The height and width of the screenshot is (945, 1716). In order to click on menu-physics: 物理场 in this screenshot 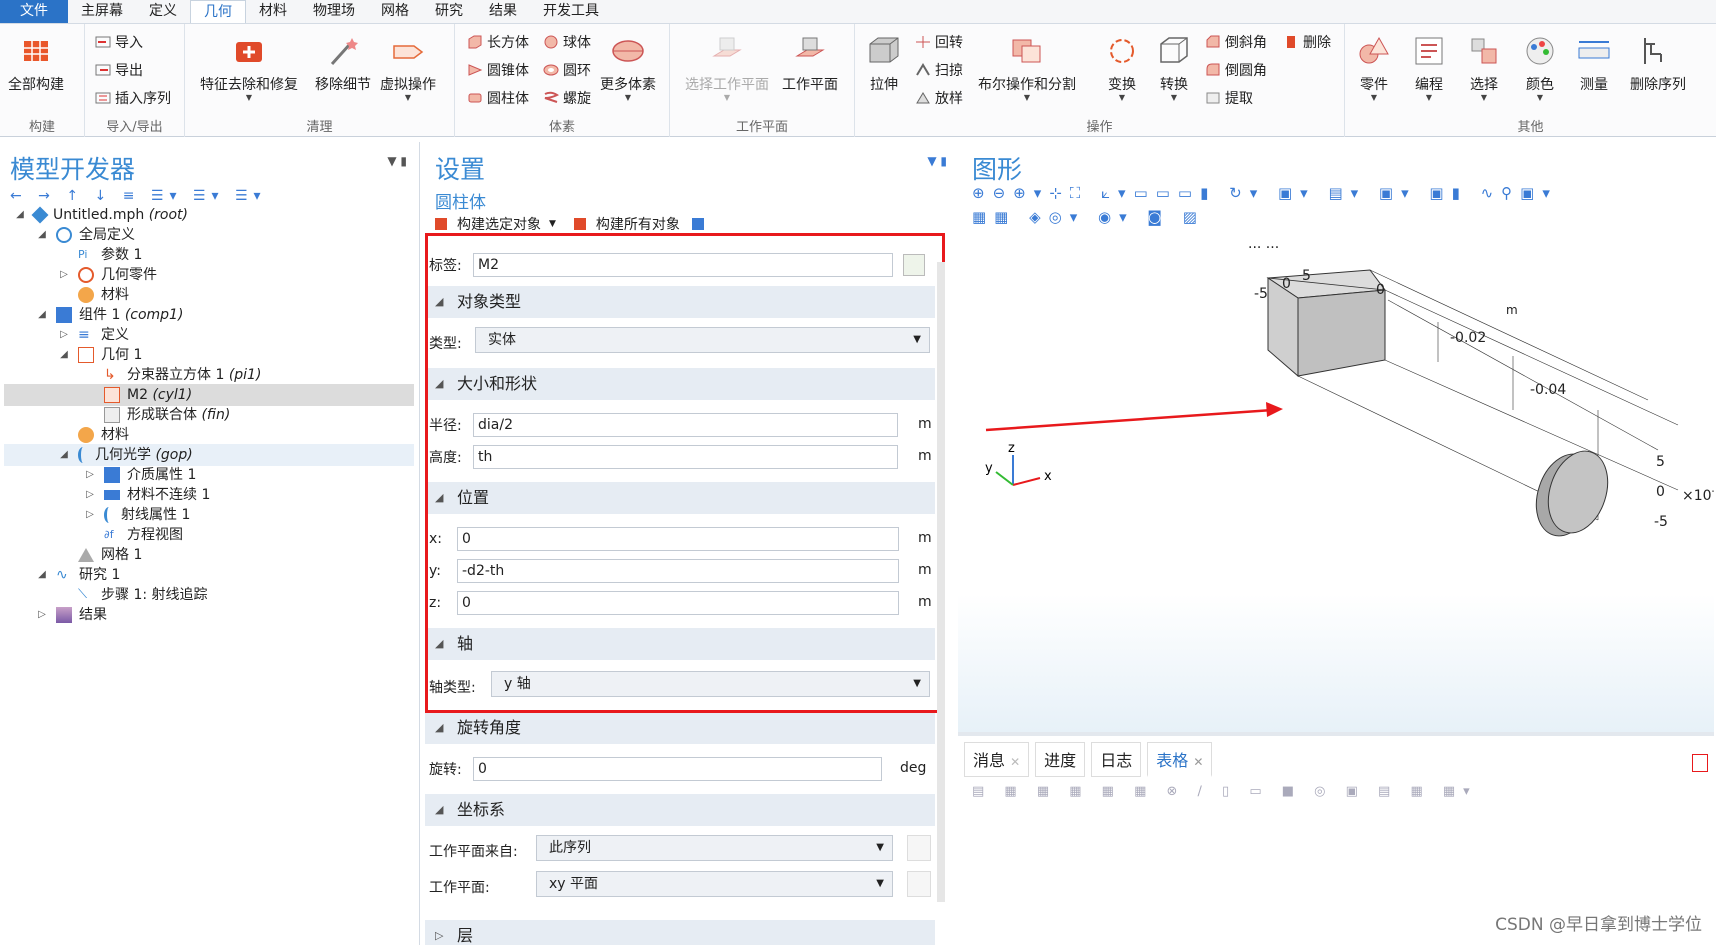, I will do `click(334, 11)`.